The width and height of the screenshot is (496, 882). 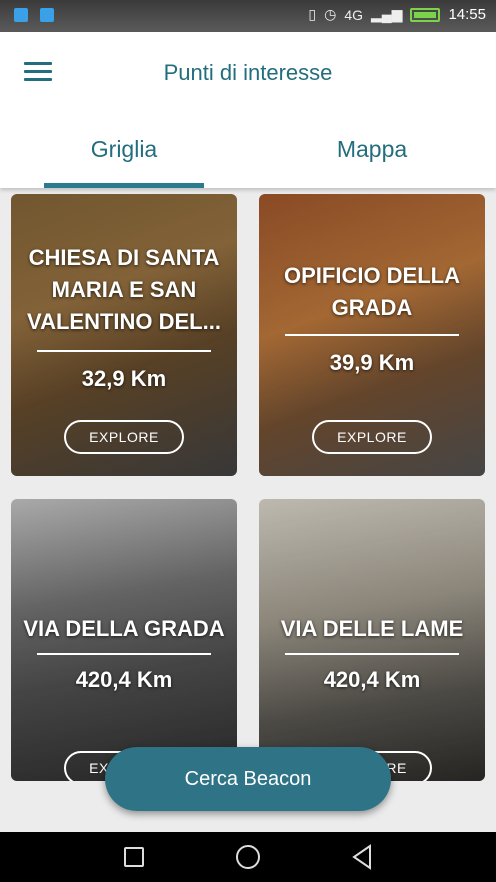 I want to click on card-distance: 32,9 Km, so click(x=124, y=378).